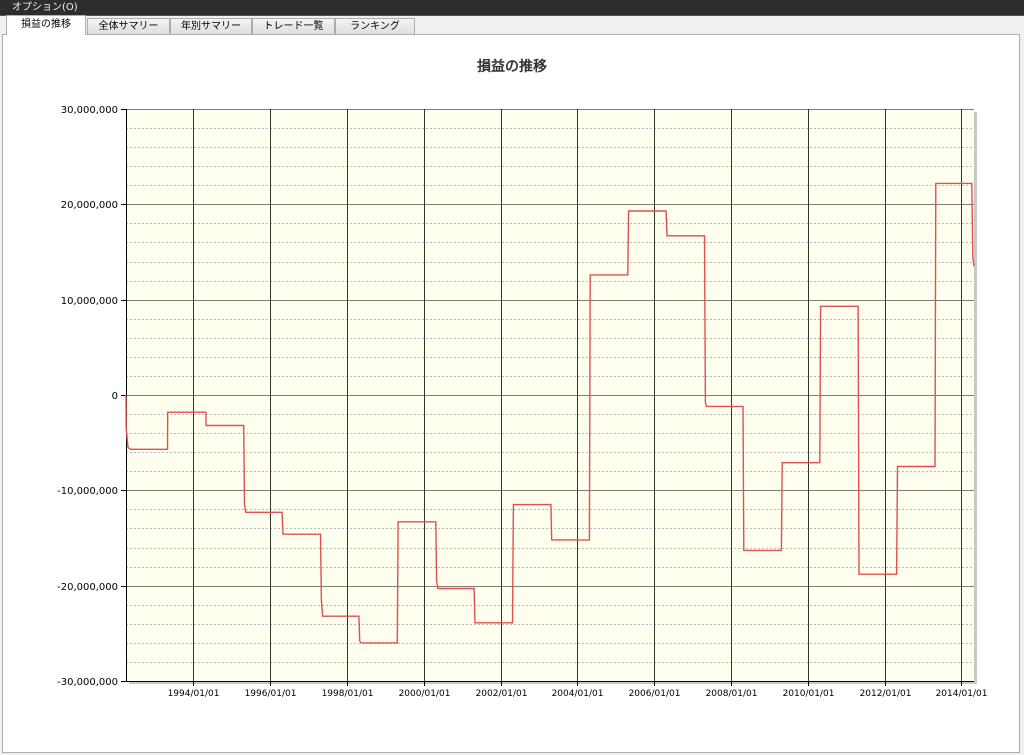  What do you see at coordinates (578, 694) in the screenshot?
I see `x-tick-label: 2004/01/01` at bounding box center [578, 694].